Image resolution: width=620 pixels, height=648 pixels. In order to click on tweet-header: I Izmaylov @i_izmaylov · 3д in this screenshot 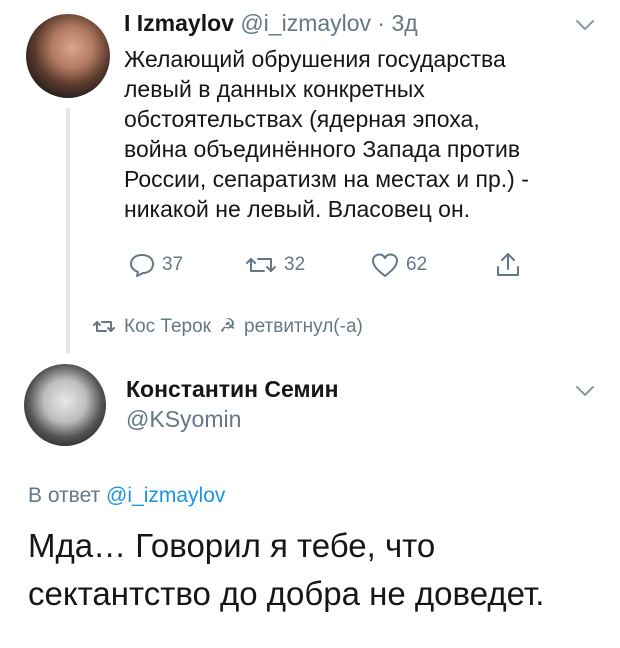, I will do `click(271, 23)`.